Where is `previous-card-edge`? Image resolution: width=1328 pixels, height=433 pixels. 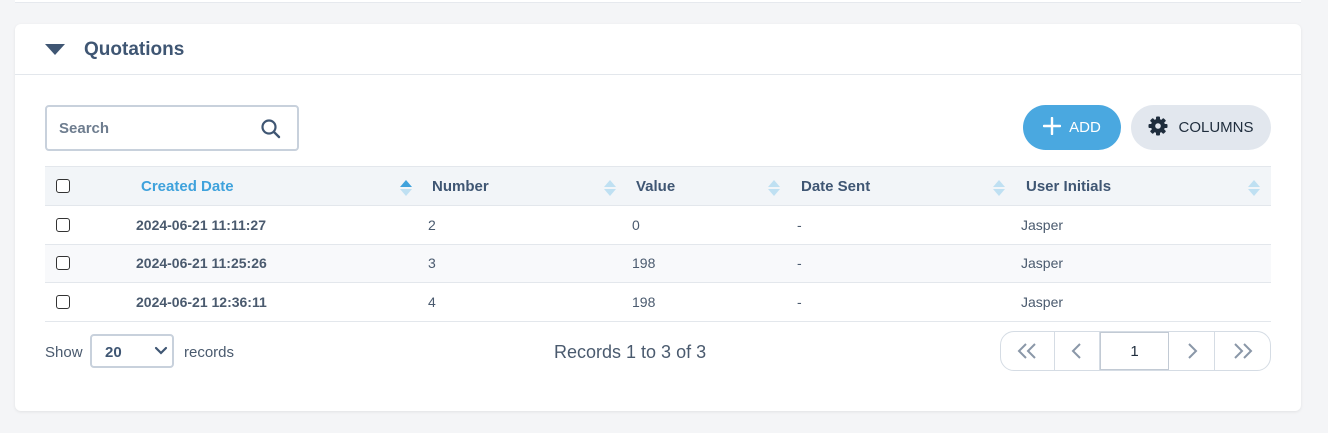 previous-card-edge is located at coordinates (658, 1).